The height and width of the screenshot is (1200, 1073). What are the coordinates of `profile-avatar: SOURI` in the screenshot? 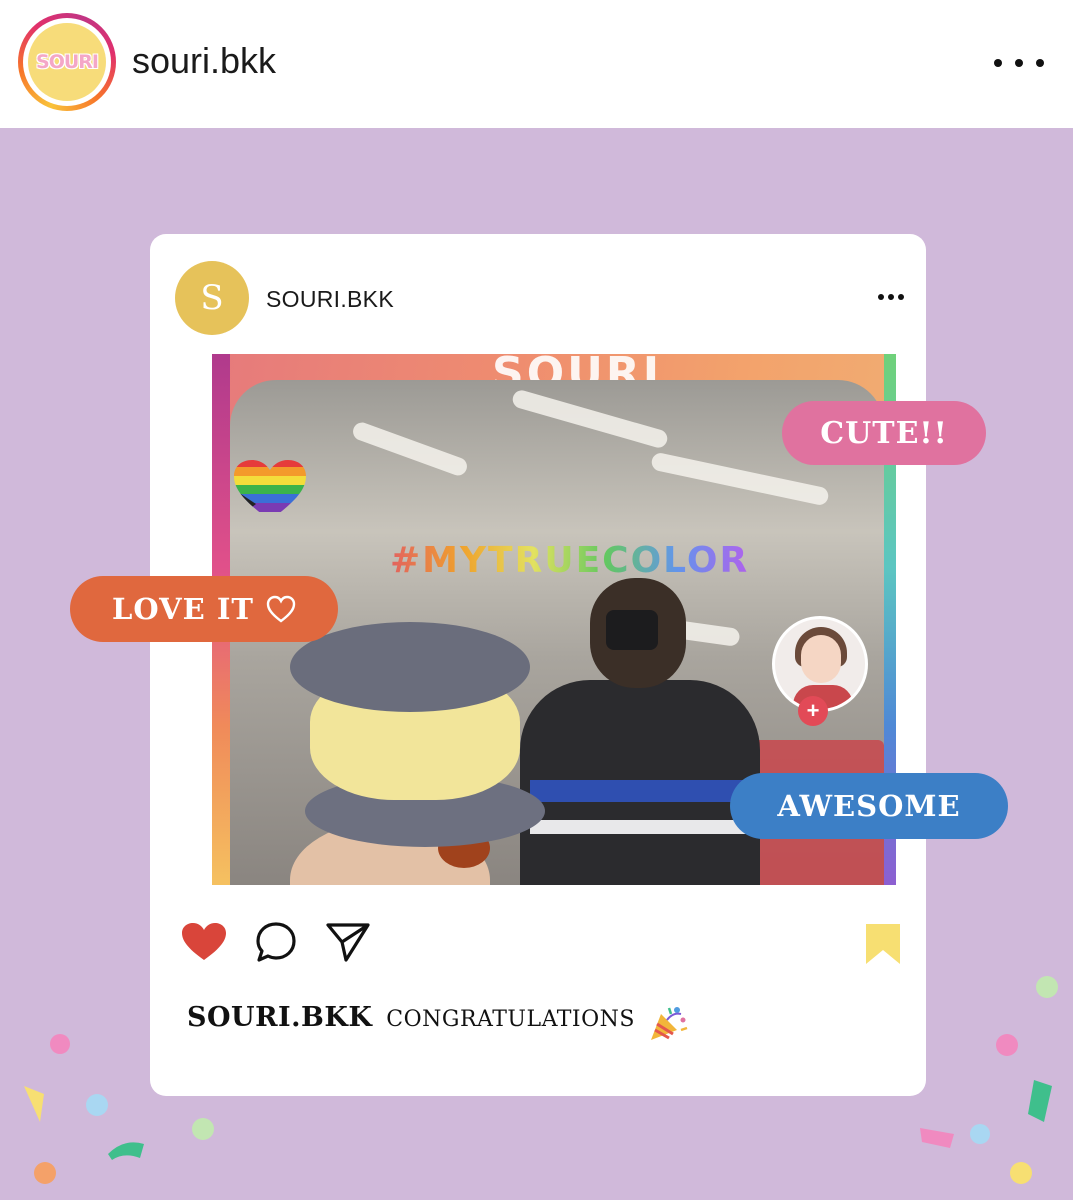 It's located at (67, 62).